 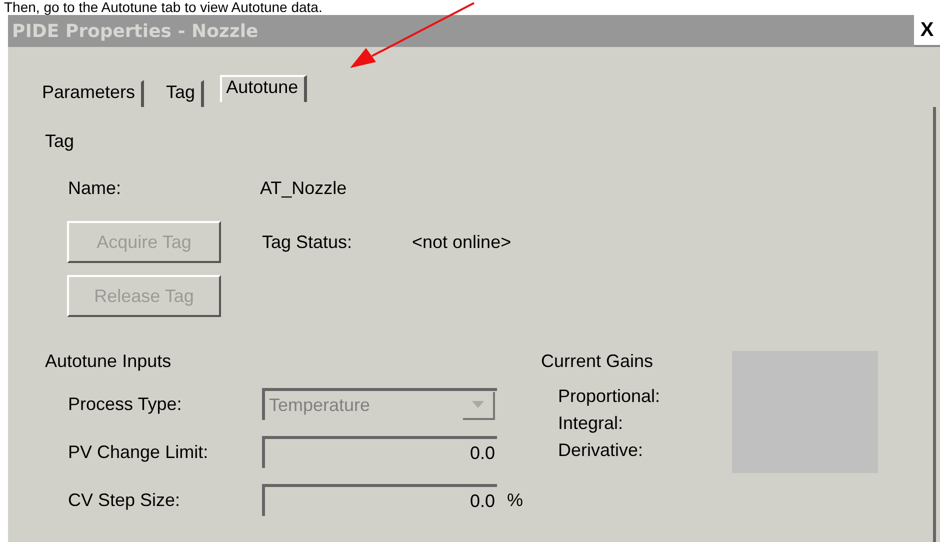 I want to click on gain-label: Integral:, so click(x=591, y=423).